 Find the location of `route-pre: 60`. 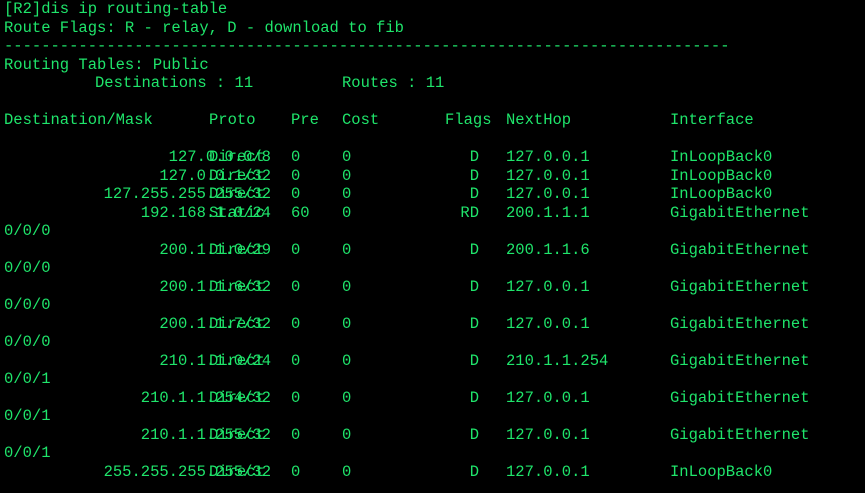

route-pre: 60 is located at coordinates (300, 212).